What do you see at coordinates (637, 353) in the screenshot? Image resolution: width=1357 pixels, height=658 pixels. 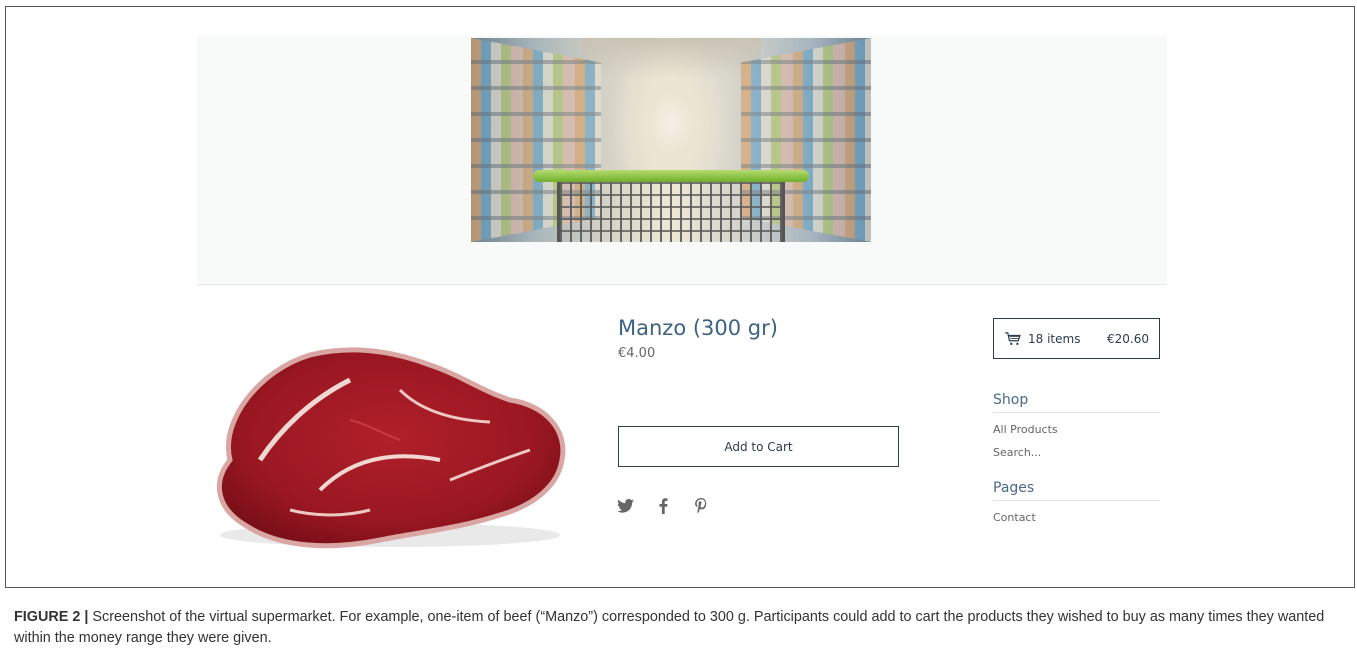 I see `product-price: €4.00` at bounding box center [637, 353].